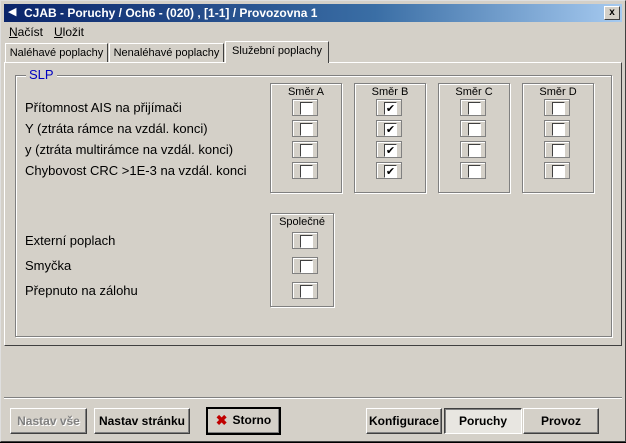 The image size is (626, 443). I want to click on faults-label: Poruchy, so click(482, 421).